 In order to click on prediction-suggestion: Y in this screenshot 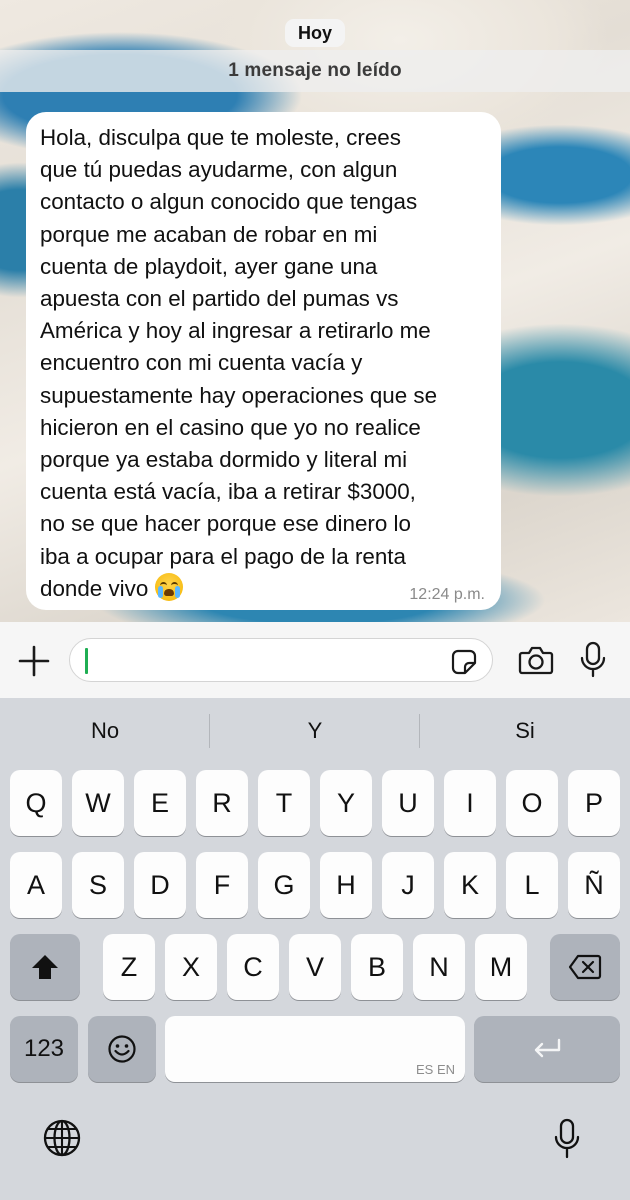, I will do `click(315, 731)`.